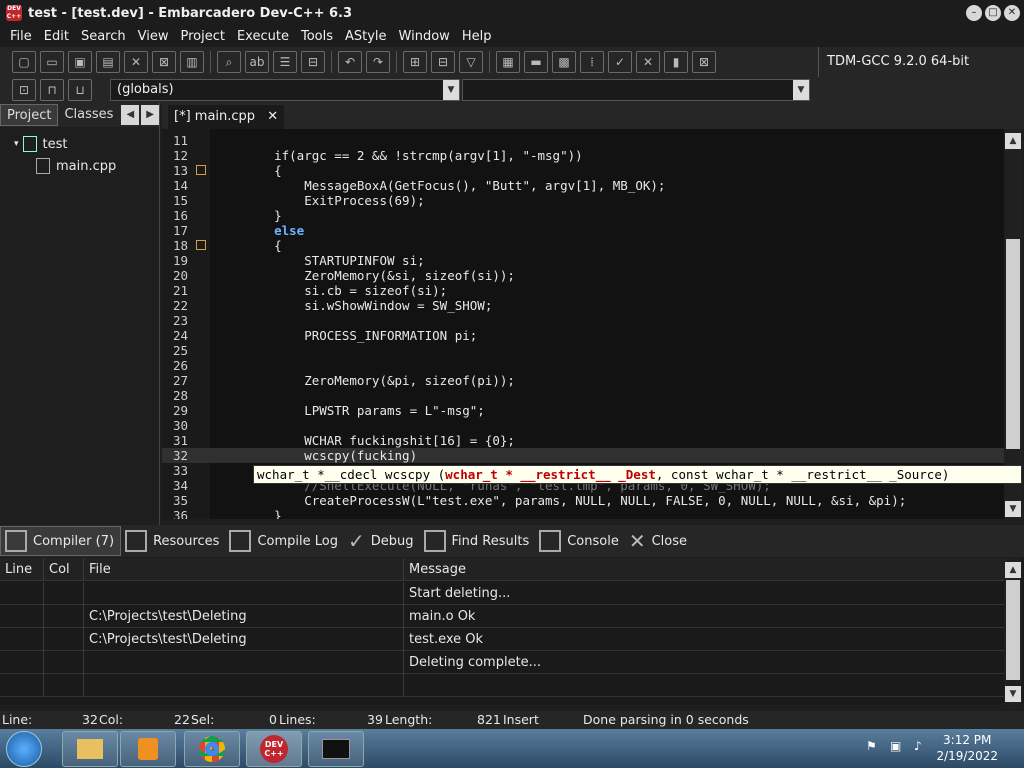 The image size is (1024, 768). What do you see at coordinates (29, 115) in the screenshot?
I see `tab-project: Project` at bounding box center [29, 115].